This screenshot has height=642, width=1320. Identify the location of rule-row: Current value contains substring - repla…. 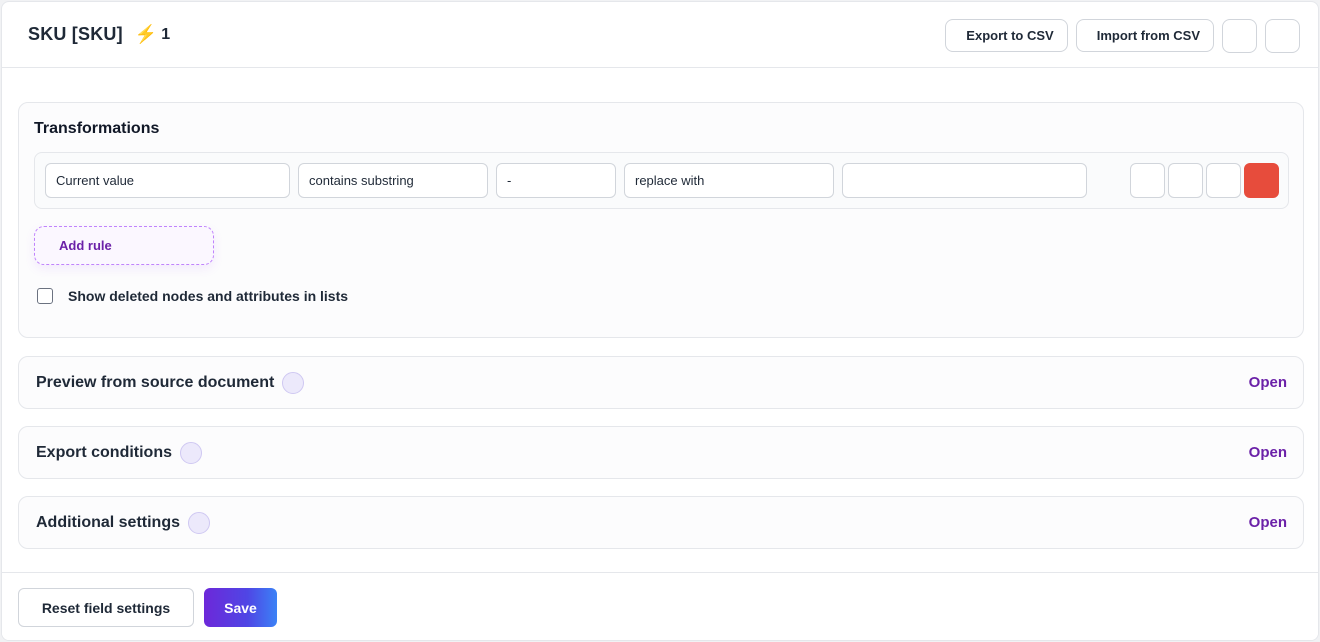
(661, 180).